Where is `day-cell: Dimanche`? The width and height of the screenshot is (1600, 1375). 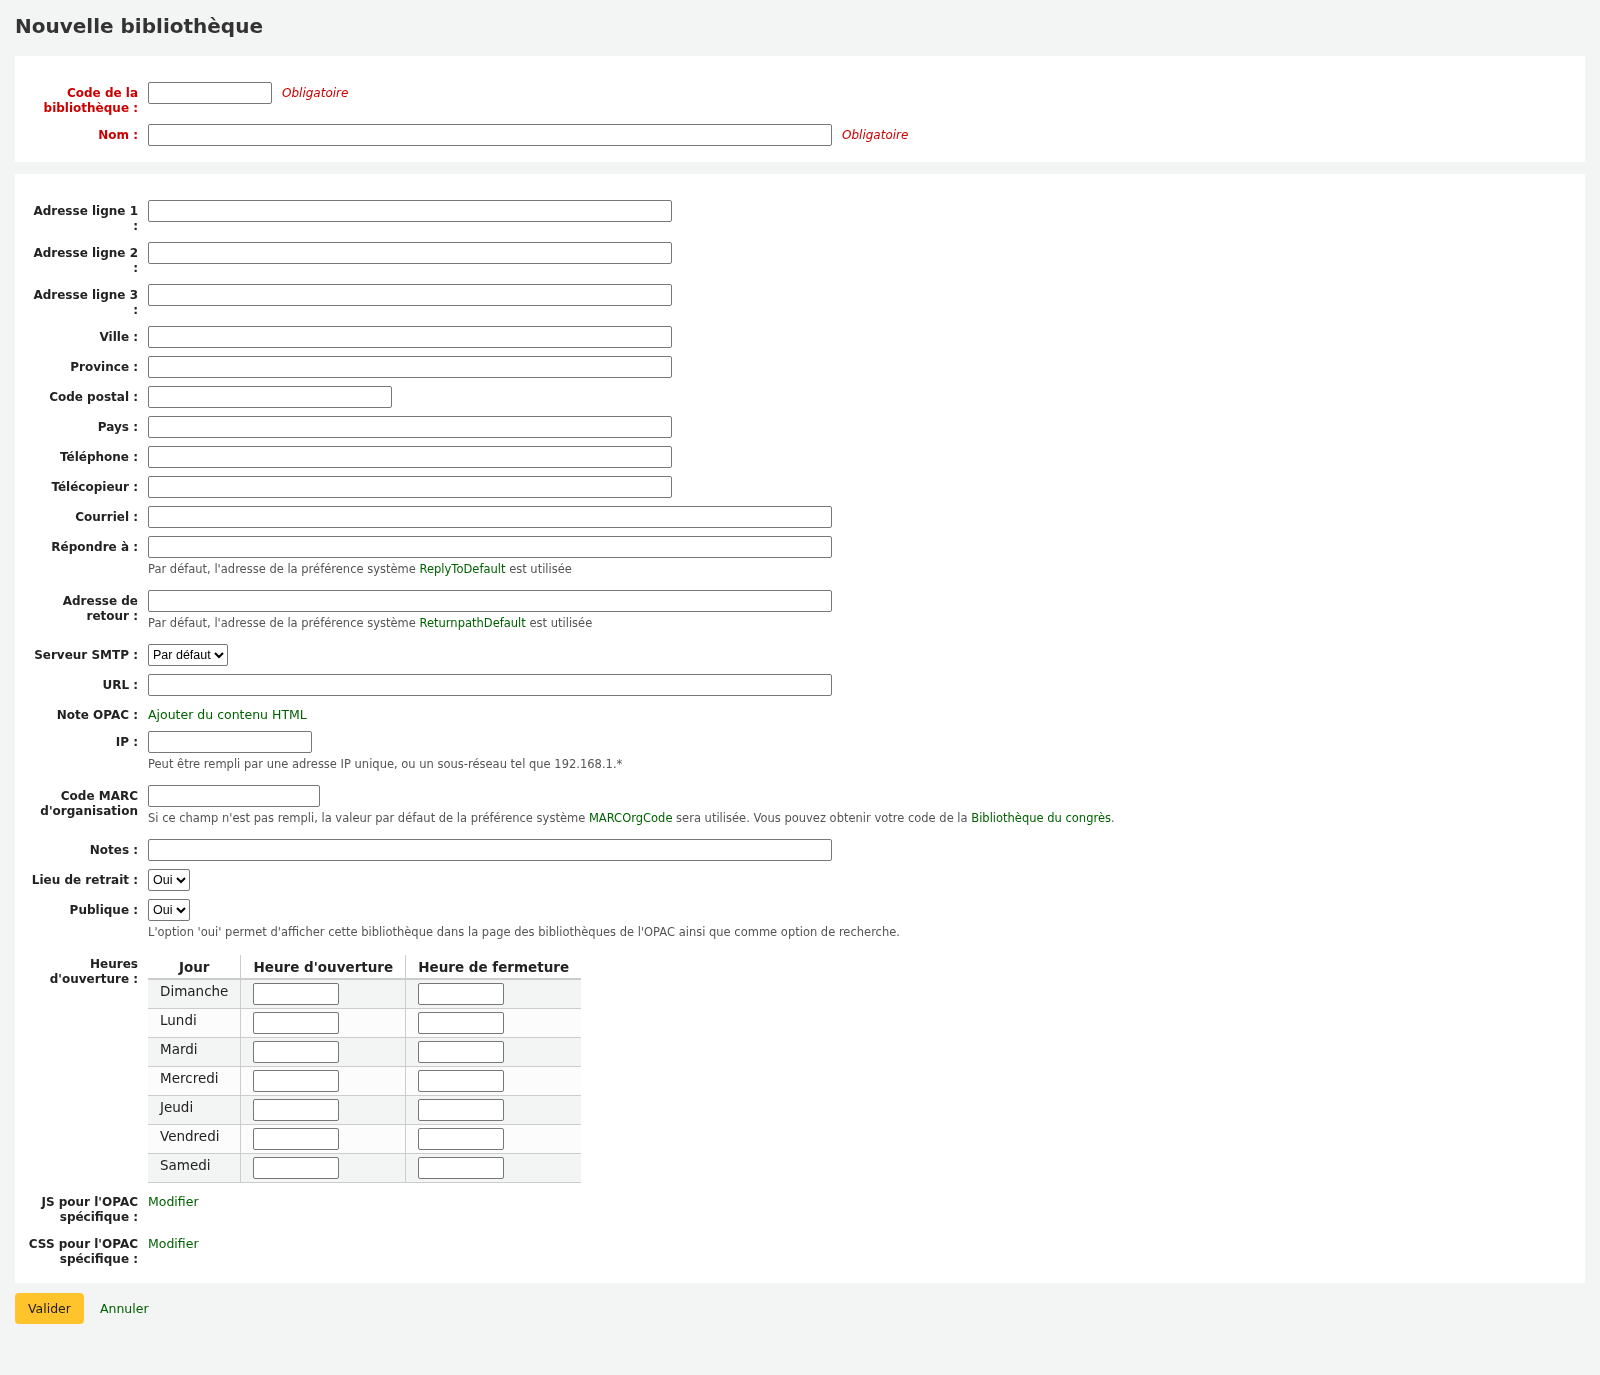 day-cell: Dimanche is located at coordinates (194, 994).